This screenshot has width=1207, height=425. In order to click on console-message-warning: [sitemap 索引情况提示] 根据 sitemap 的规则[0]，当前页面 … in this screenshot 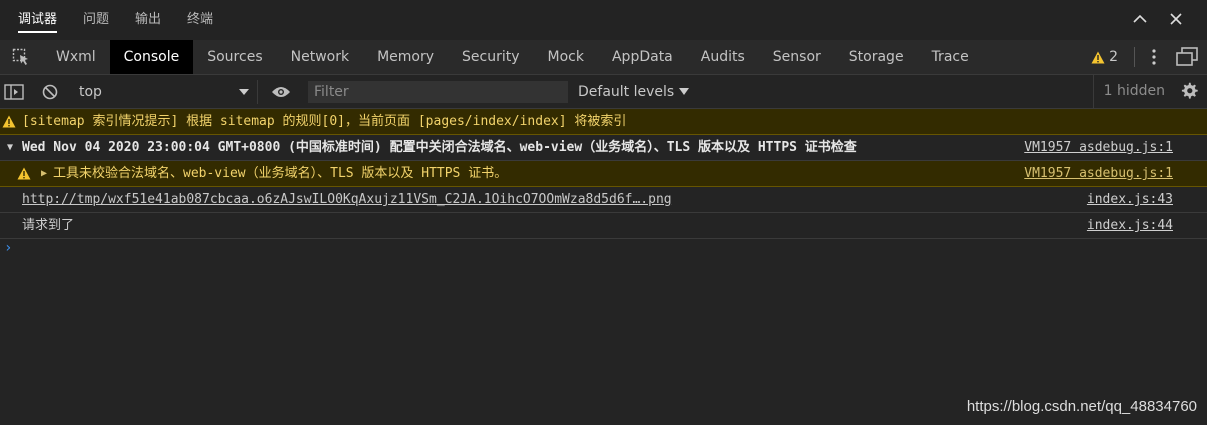, I will do `click(603, 122)`.